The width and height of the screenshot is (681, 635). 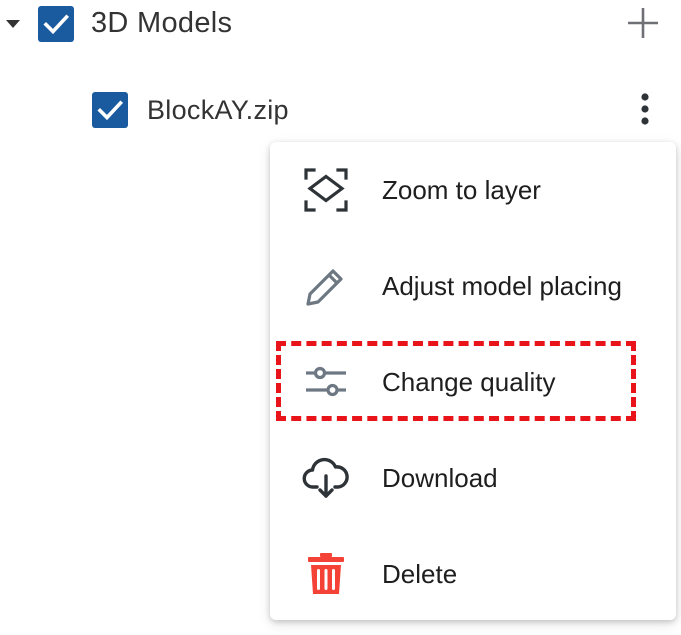 I want to click on menu-item-label: Zoom to layer, so click(x=461, y=190).